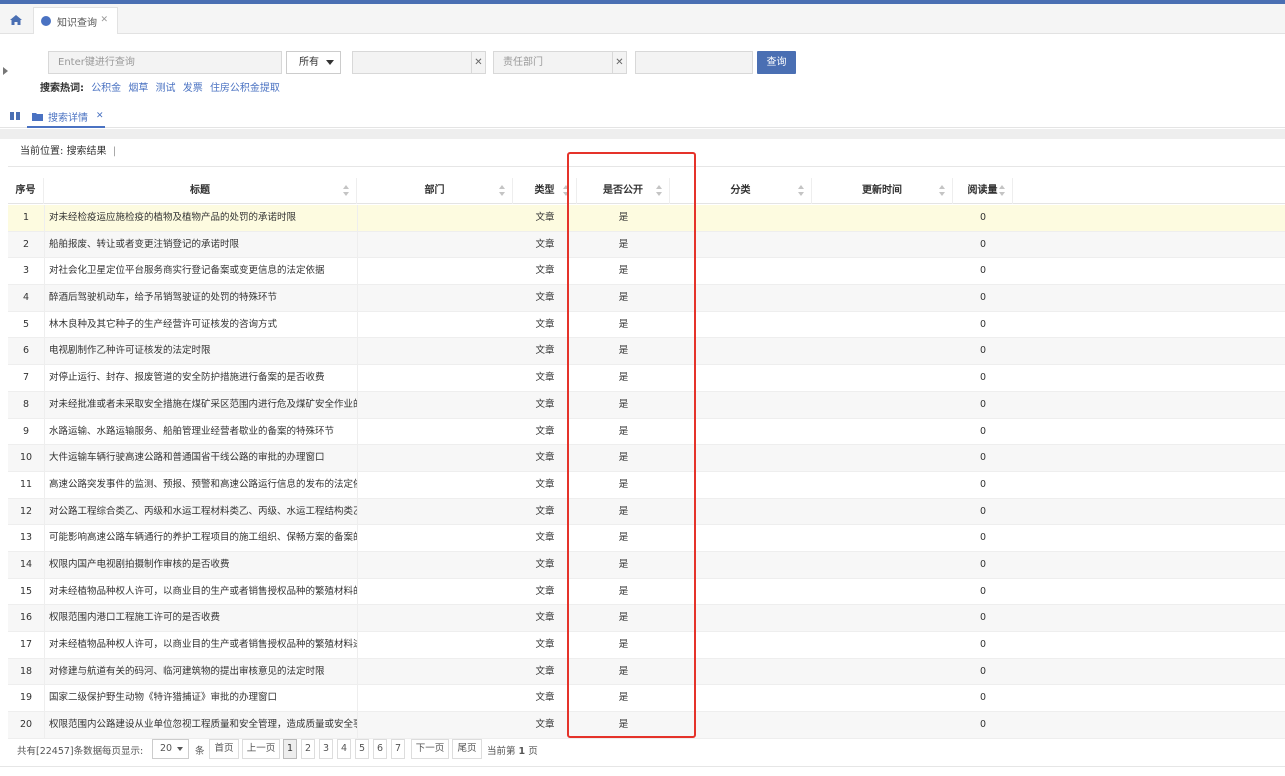 The width and height of the screenshot is (1285, 776). I want to click on row-title: 林木良种及其它种子的生产经营许可证核发的咨询方式, so click(203, 325).